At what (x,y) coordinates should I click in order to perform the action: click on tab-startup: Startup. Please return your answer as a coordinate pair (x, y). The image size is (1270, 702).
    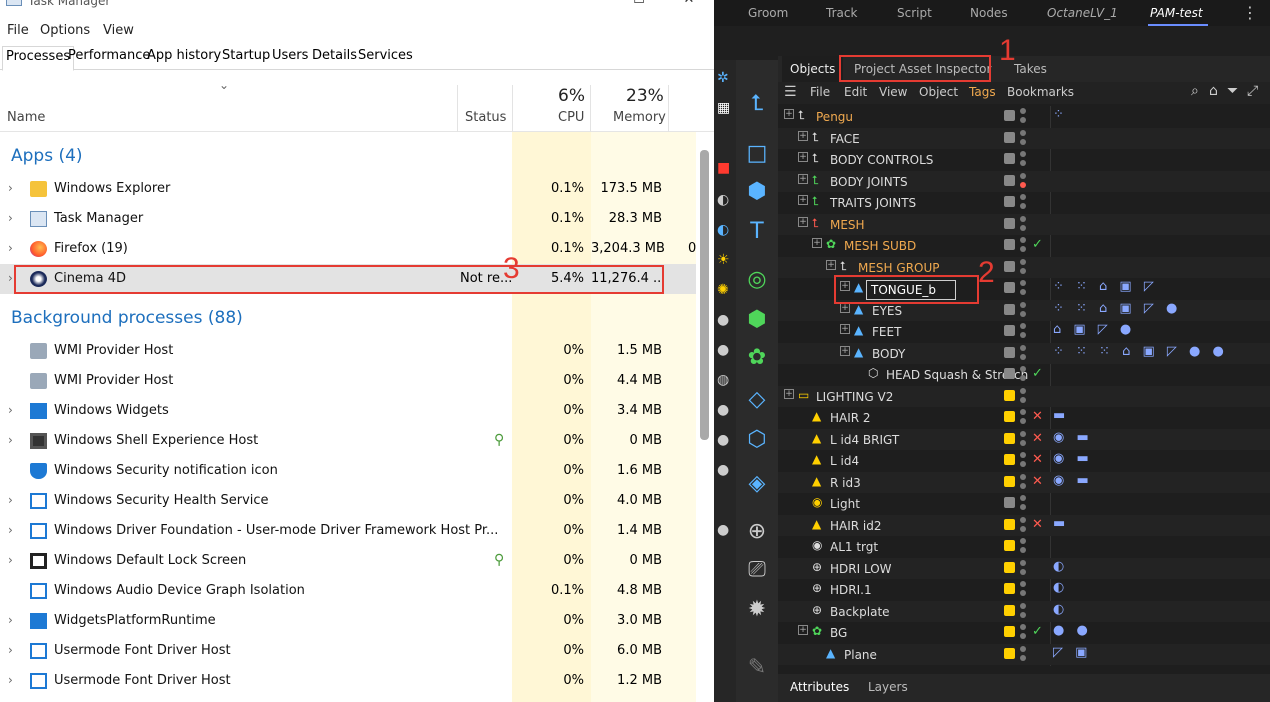
    Looking at the image, I should click on (246, 59).